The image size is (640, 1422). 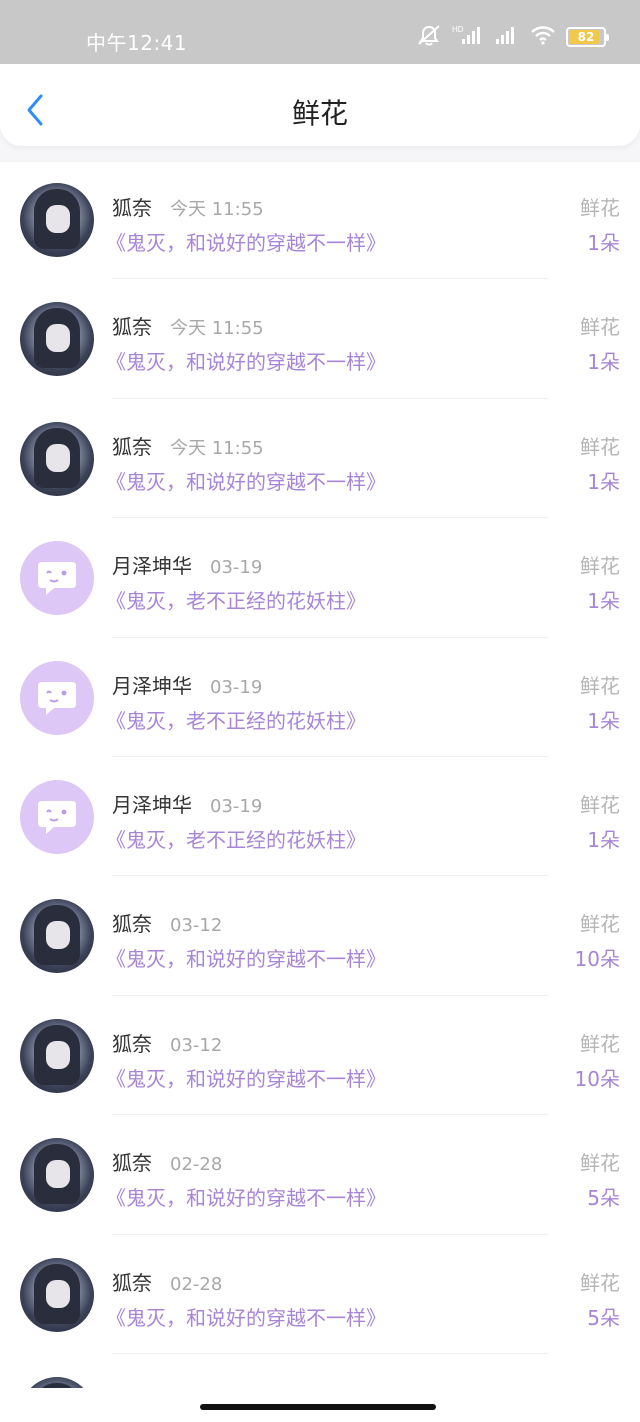 I want to click on status-bar: 中午12:41 HD 82, so click(x=320, y=32).